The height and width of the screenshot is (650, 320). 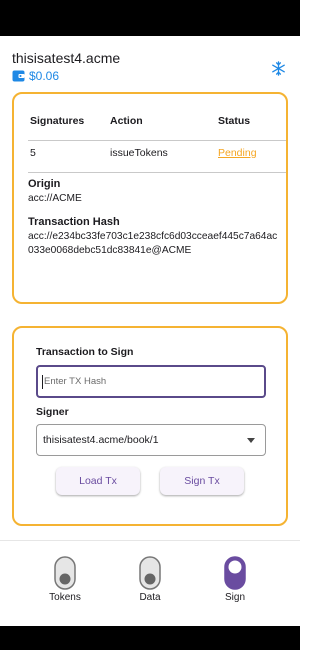 What do you see at coordinates (55, 198) in the screenshot?
I see `origin-value: acc://ACME` at bounding box center [55, 198].